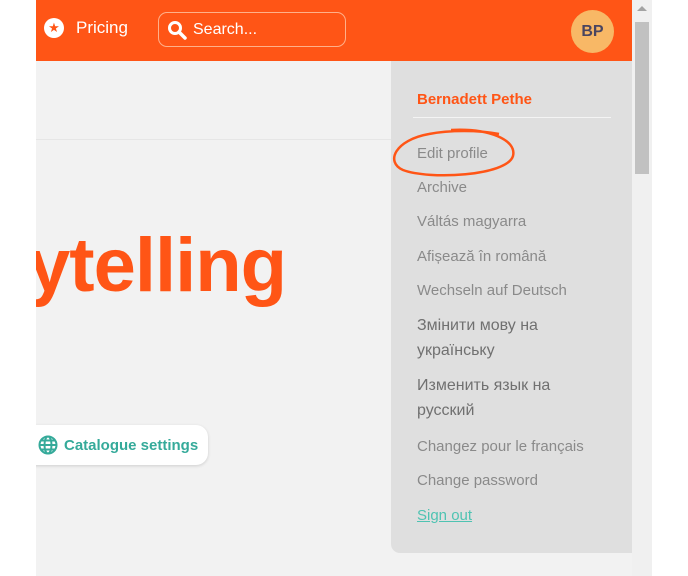  What do you see at coordinates (512, 117) in the screenshot?
I see `divider` at bounding box center [512, 117].